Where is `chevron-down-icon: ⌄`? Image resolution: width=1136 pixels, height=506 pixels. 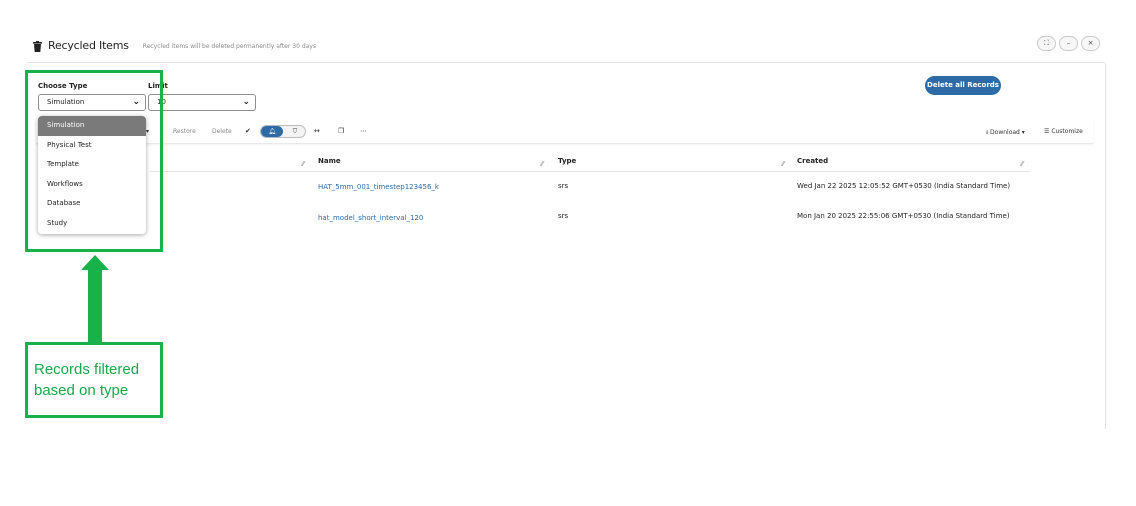 chevron-down-icon: ⌄ is located at coordinates (246, 102).